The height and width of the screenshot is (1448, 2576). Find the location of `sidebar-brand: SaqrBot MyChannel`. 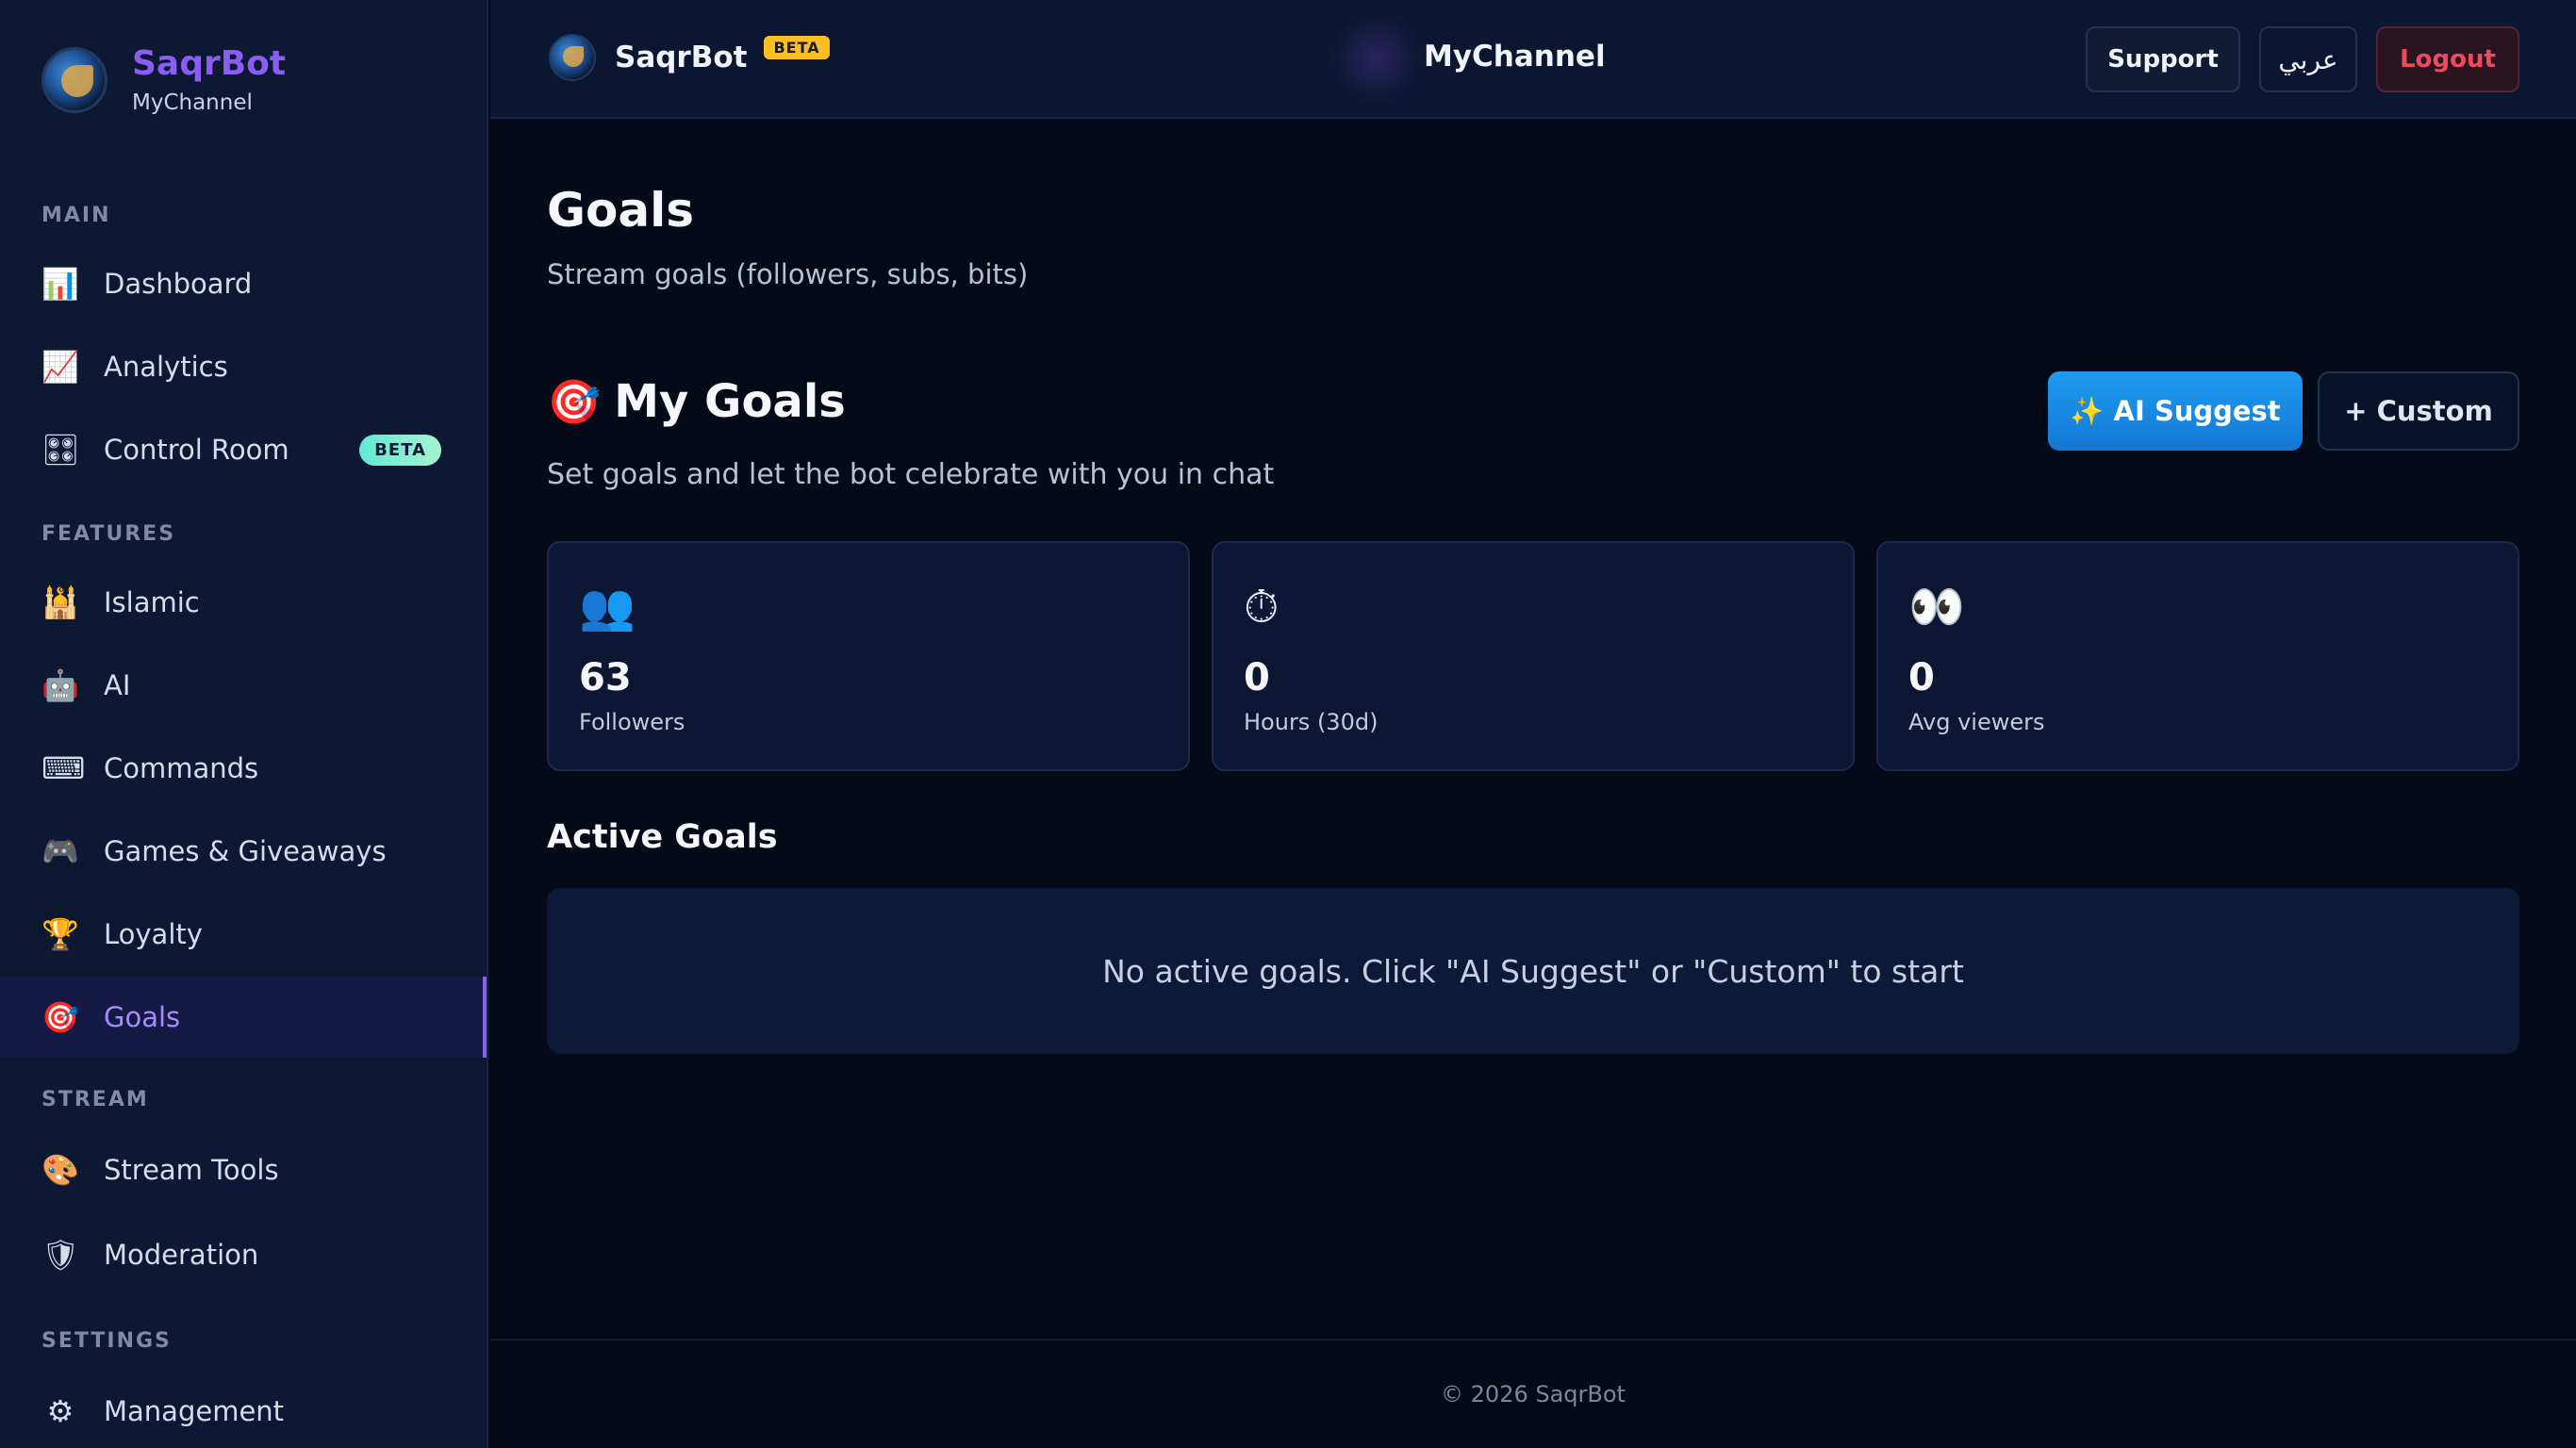

sidebar-brand: SaqrBot MyChannel is located at coordinates (163, 80).